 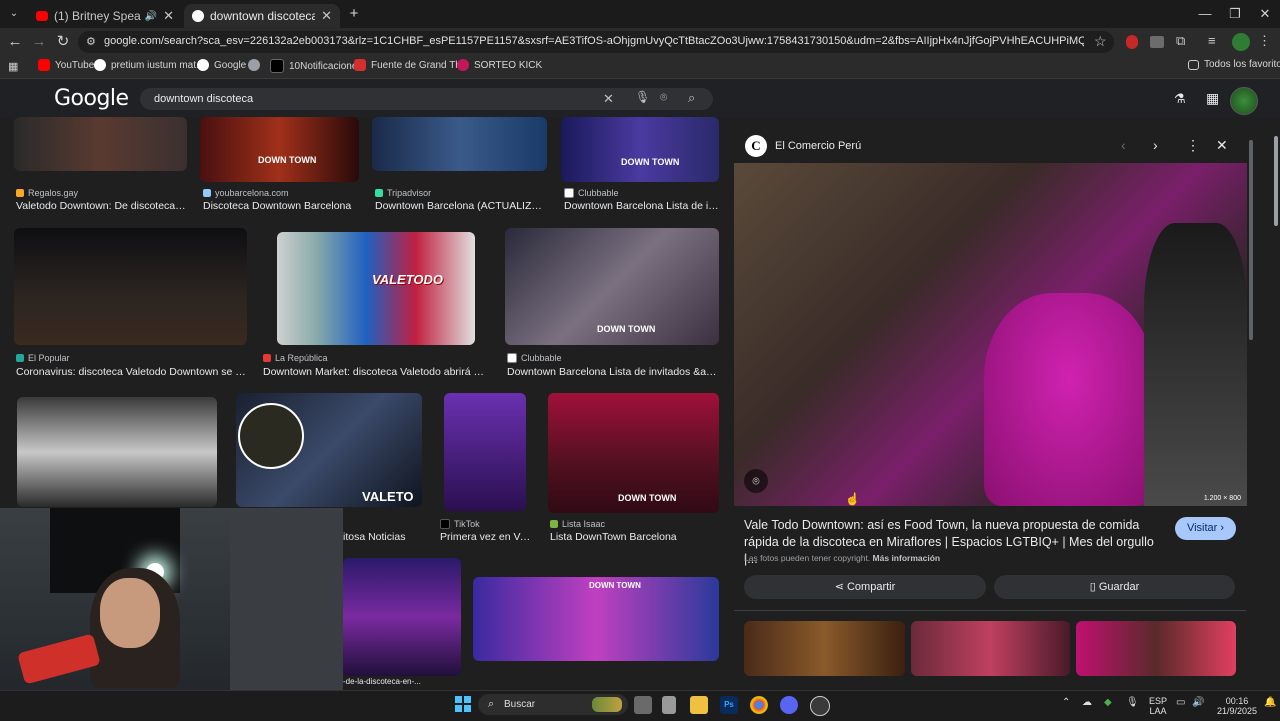 I want to click on close-panel-icon: ✕, so click(x=1222, y=145).